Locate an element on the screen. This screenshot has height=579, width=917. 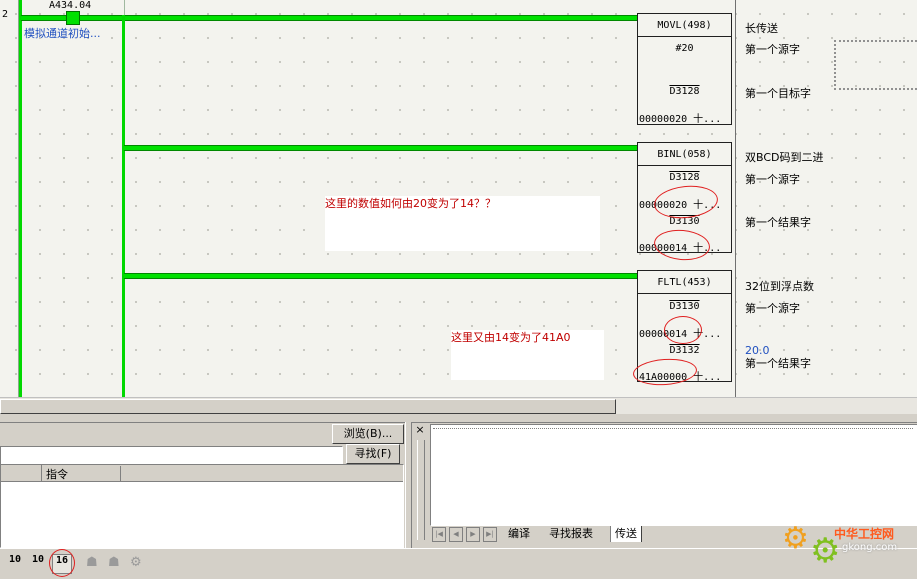
fltl-op1-comment: 第一个源字 is located at coordinates (772, 308).